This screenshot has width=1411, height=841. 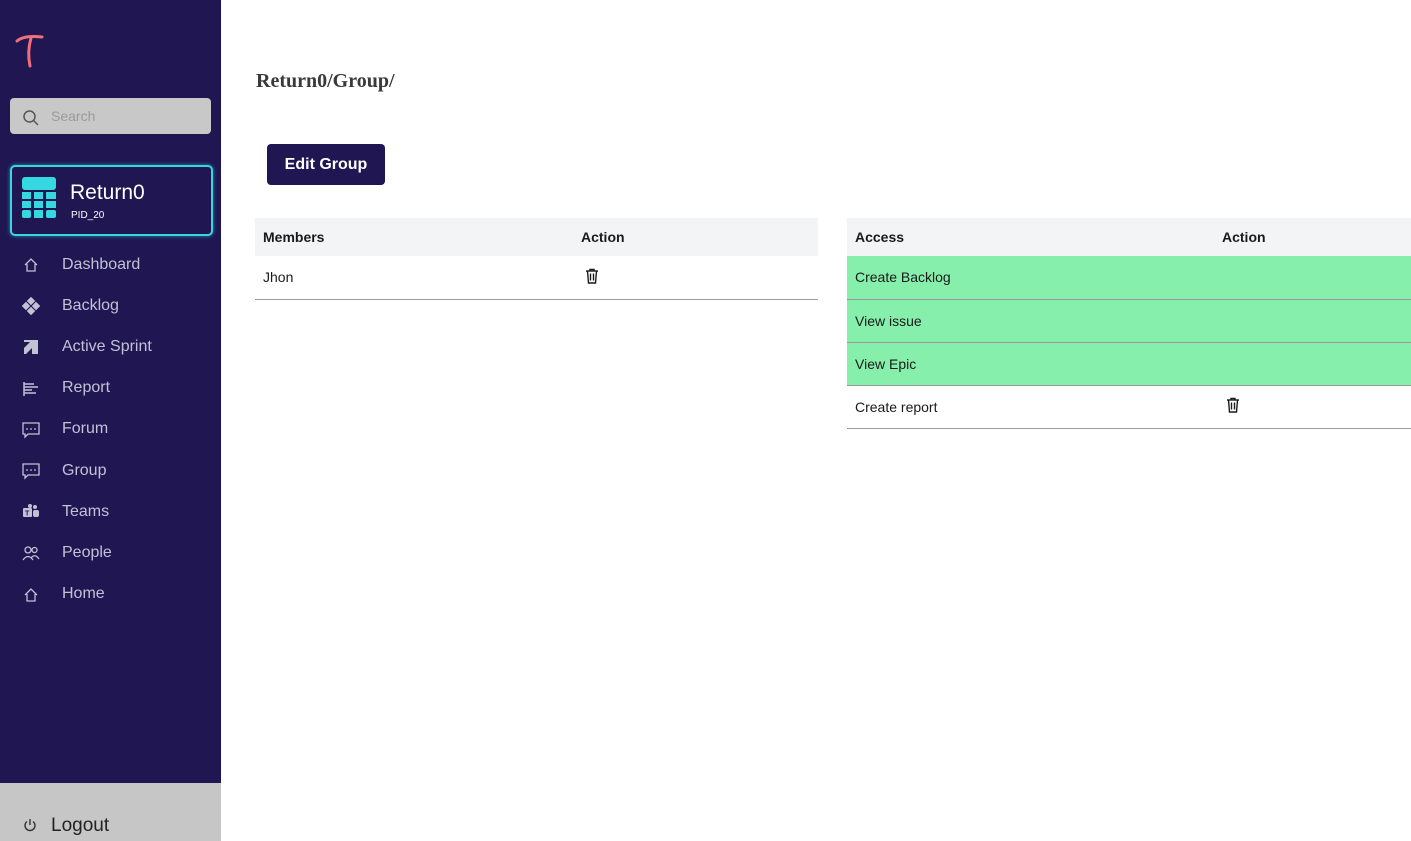 What do you see at coordinates (325, 81) in the screenshot?
I see `breadcrumb: Return0/Group/` at bounding box center [325, 81].